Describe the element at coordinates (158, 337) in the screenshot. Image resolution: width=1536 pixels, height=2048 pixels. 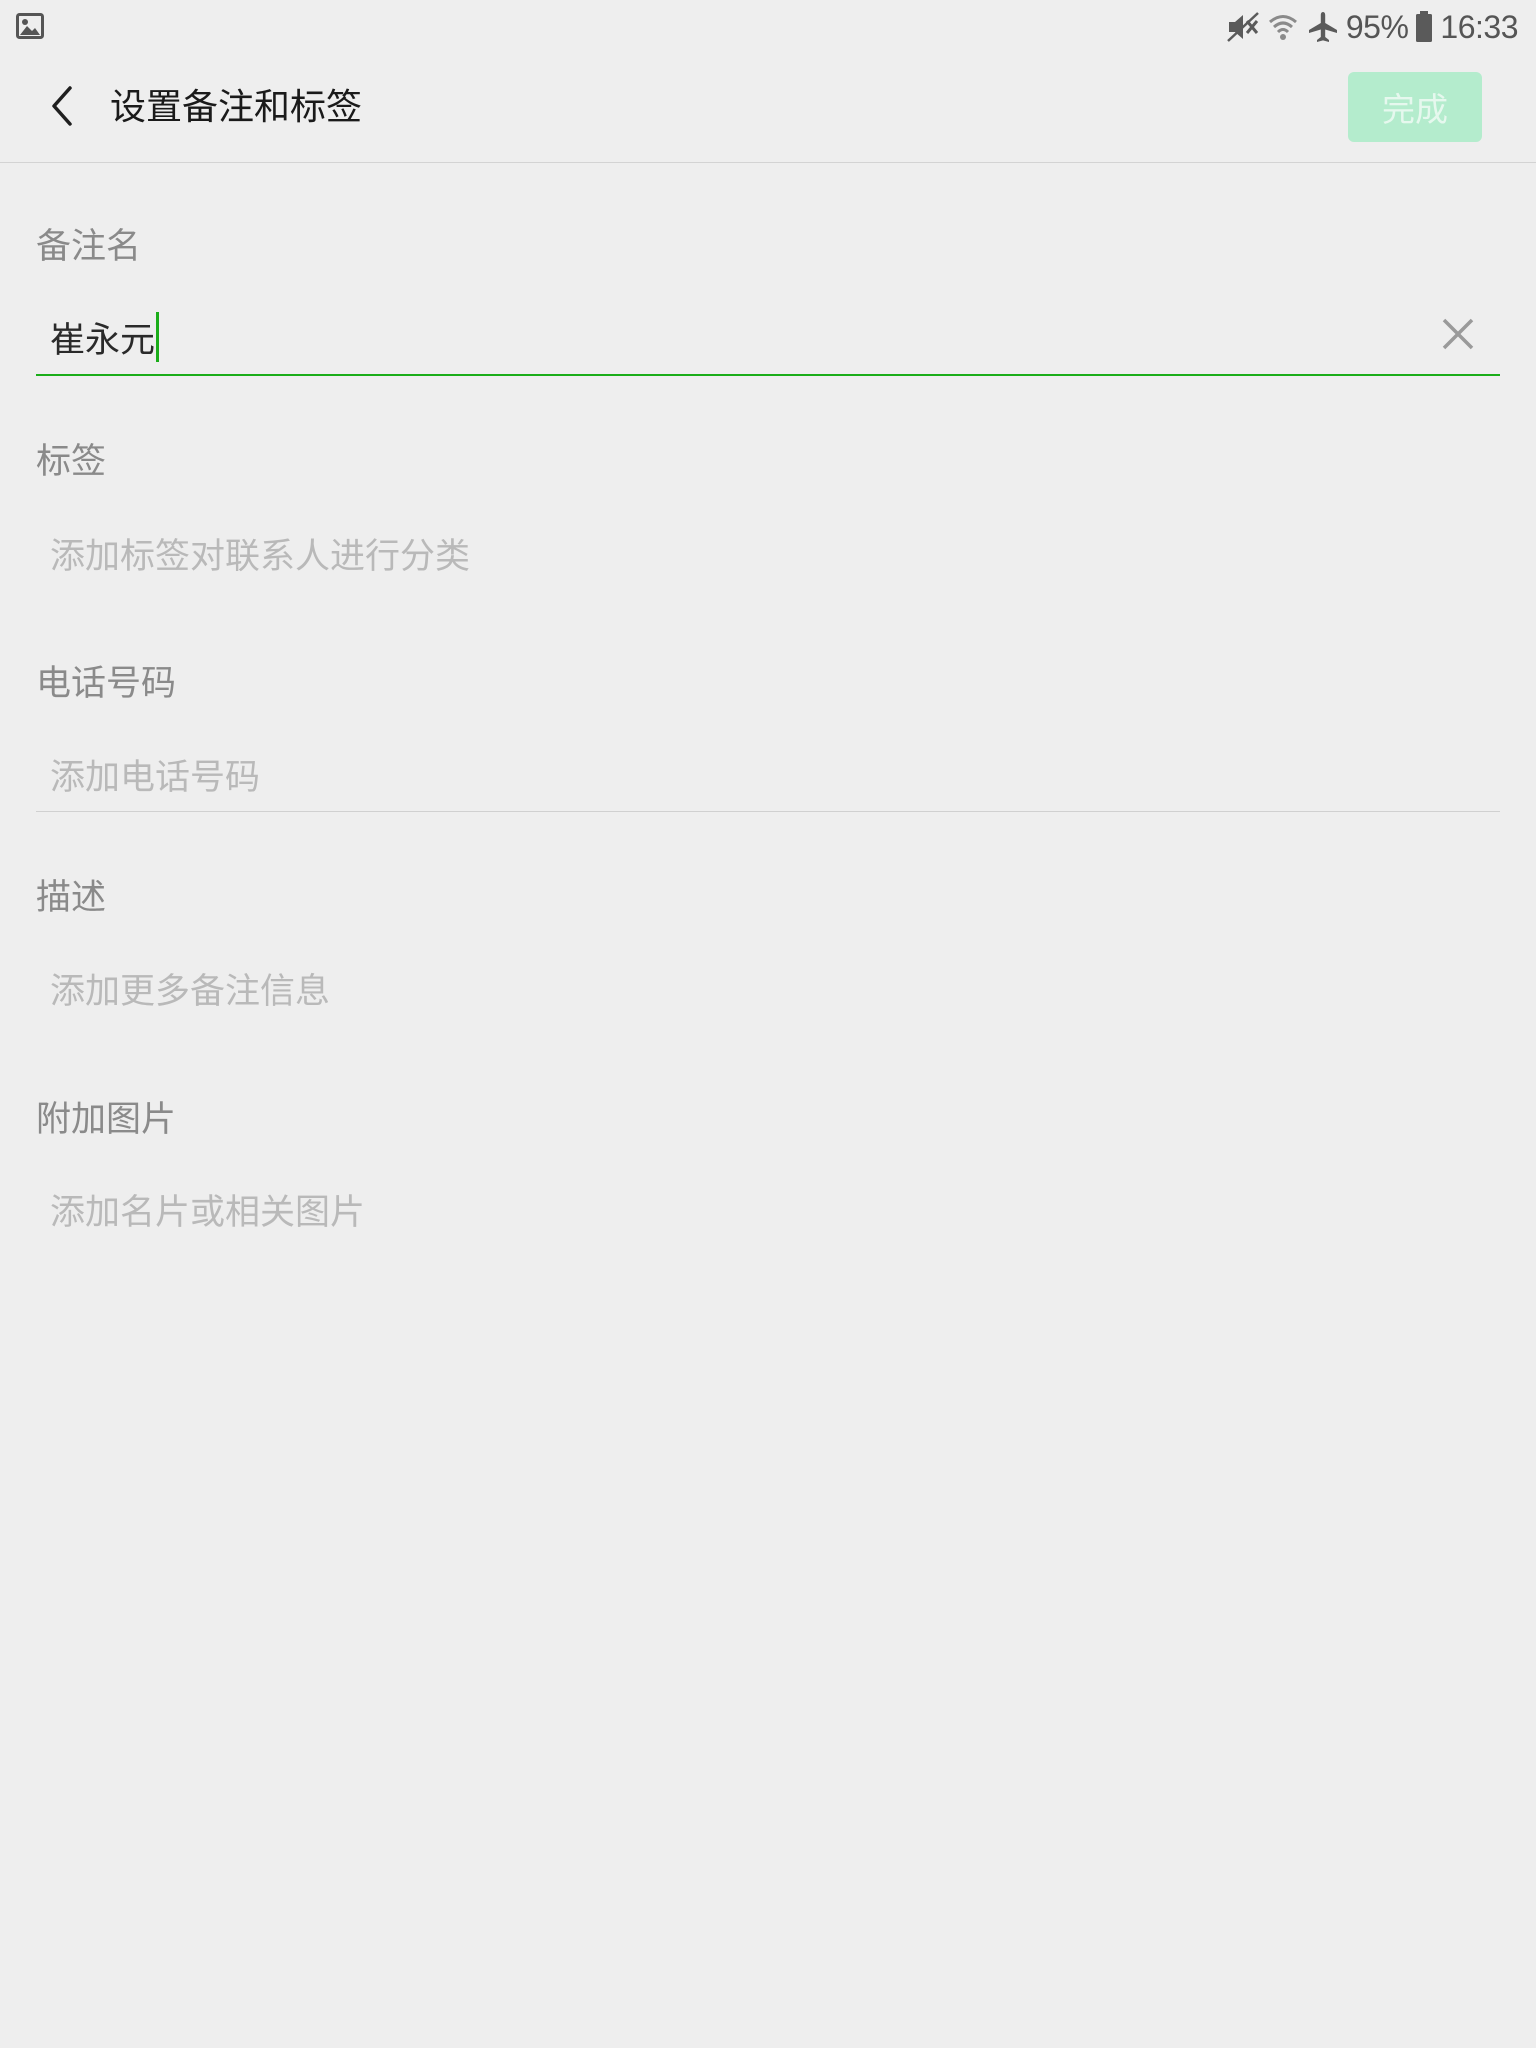
I see `text-cursor` at that location.